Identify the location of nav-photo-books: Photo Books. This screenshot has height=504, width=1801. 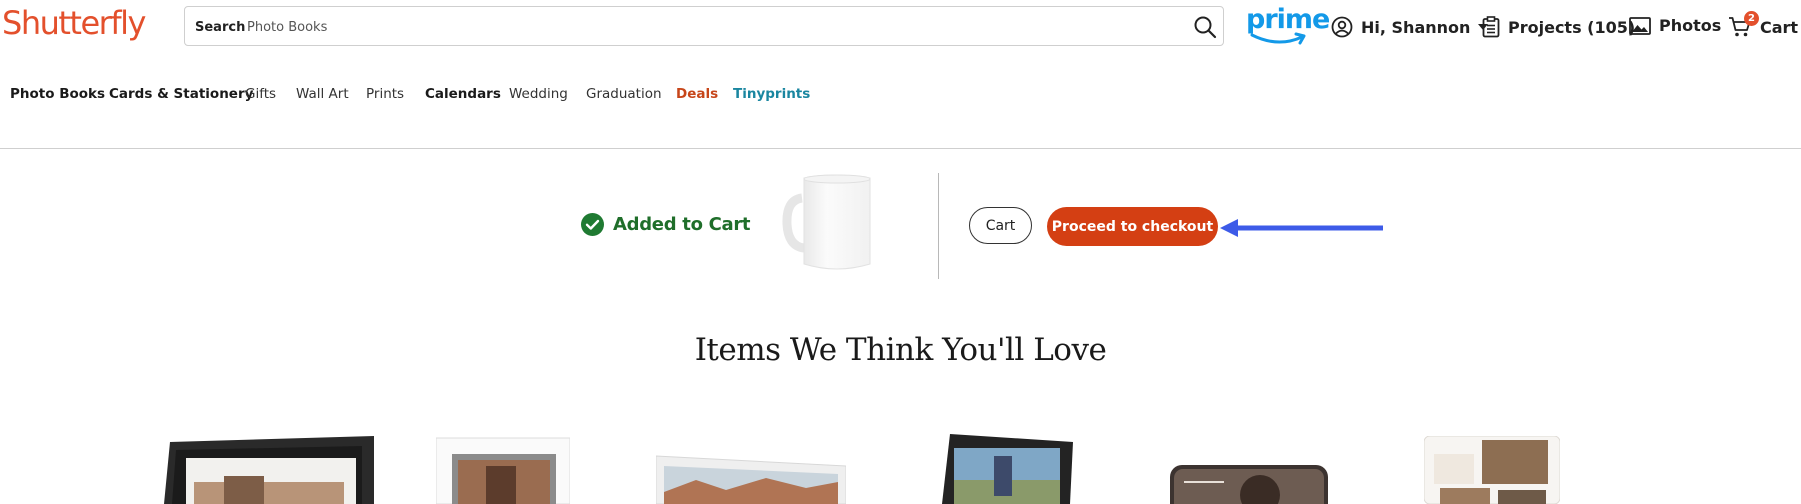
(57, 94).